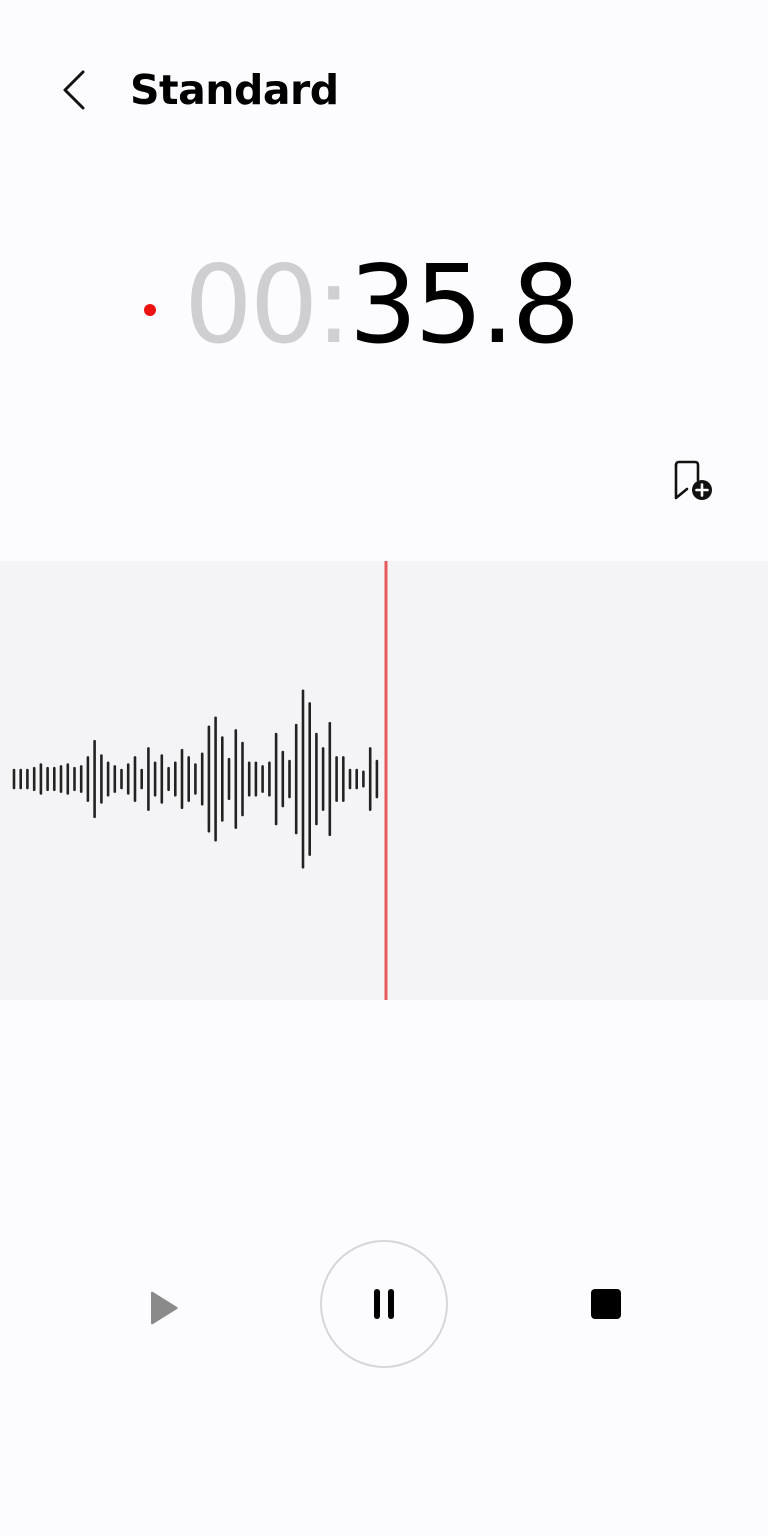  Describe the element at coordinates (150, 310) in the screenshot. I see `recording-indicator` at that location.